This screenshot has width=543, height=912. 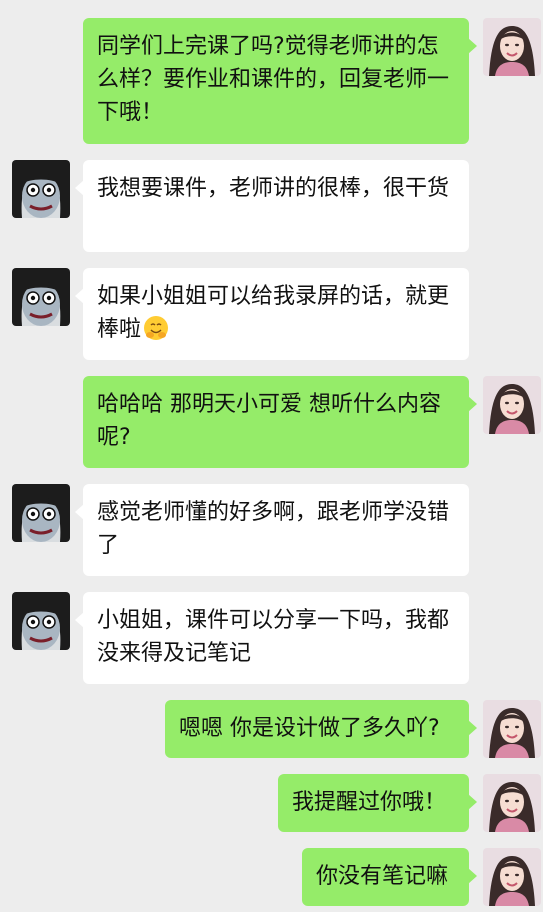 I want to click on message-text: 感觉老师懂的好多啊，跟老师学没错了, so click(x=273, y=529).